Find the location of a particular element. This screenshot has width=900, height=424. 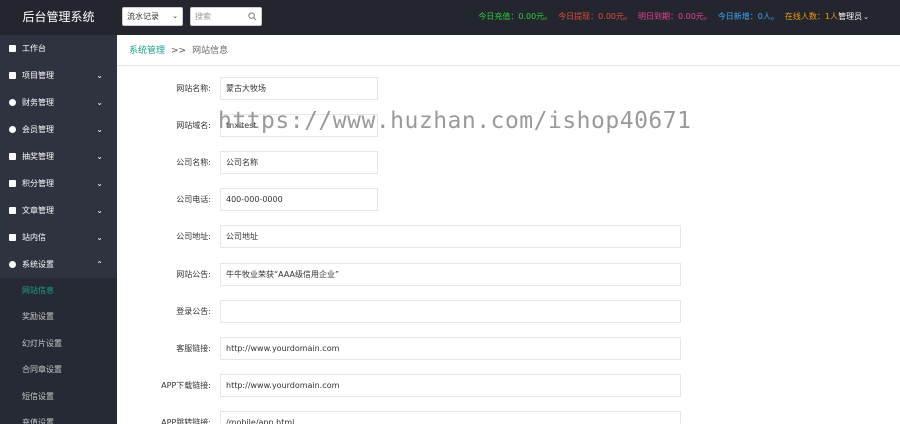

sidebar-subitem-recharge-settings: 充值设置 is located at coordinates (58, 417).